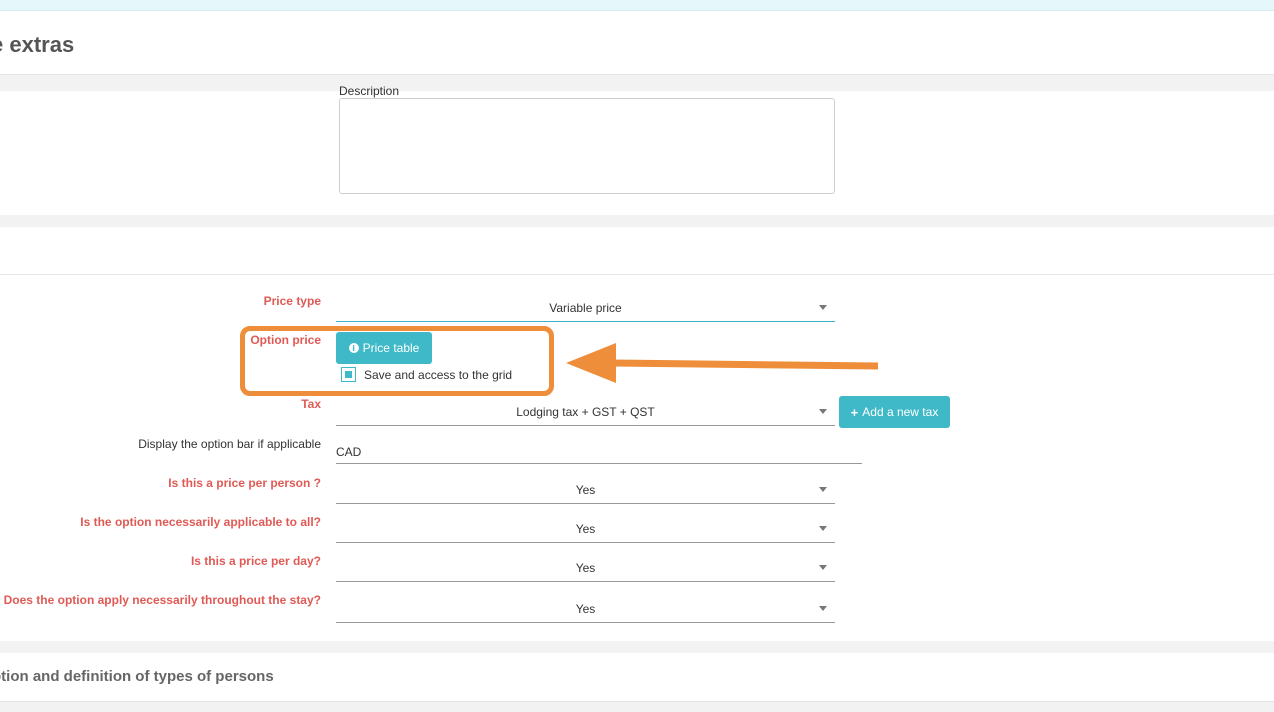 Image resolution: width=1274 pixels, height=712 pixels. Describe the element at coordinates (311, 404) in the screenshot. I see `tax-label: Tax` at that location.